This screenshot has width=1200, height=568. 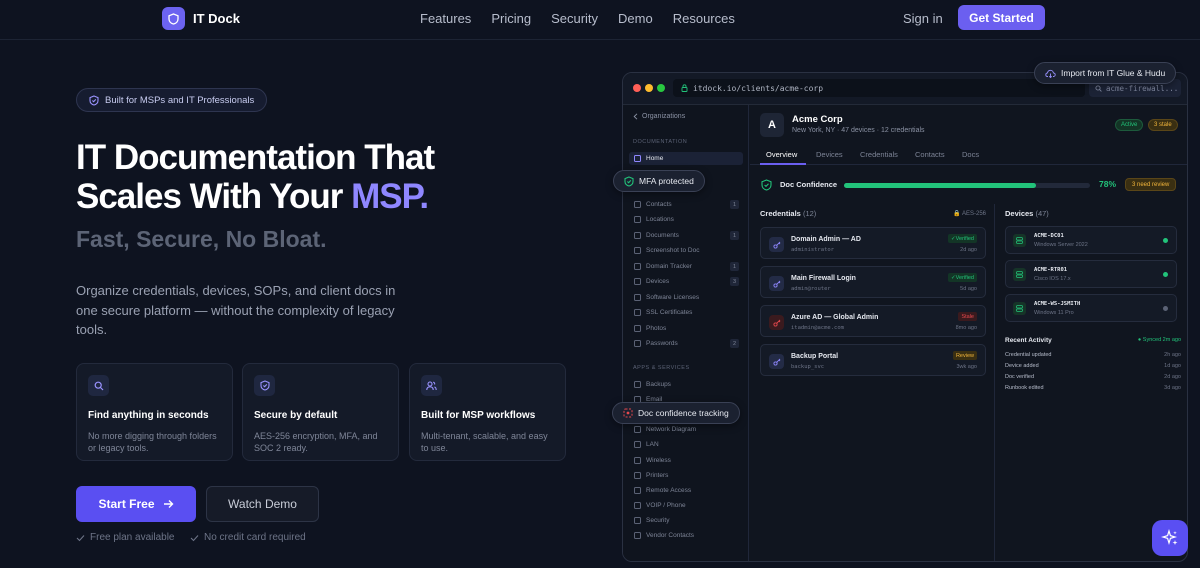 What do you see at coordinates (817, 119) in the screenshot?
I see `org-name: Acme Corp` at bounding box center [817, 119].